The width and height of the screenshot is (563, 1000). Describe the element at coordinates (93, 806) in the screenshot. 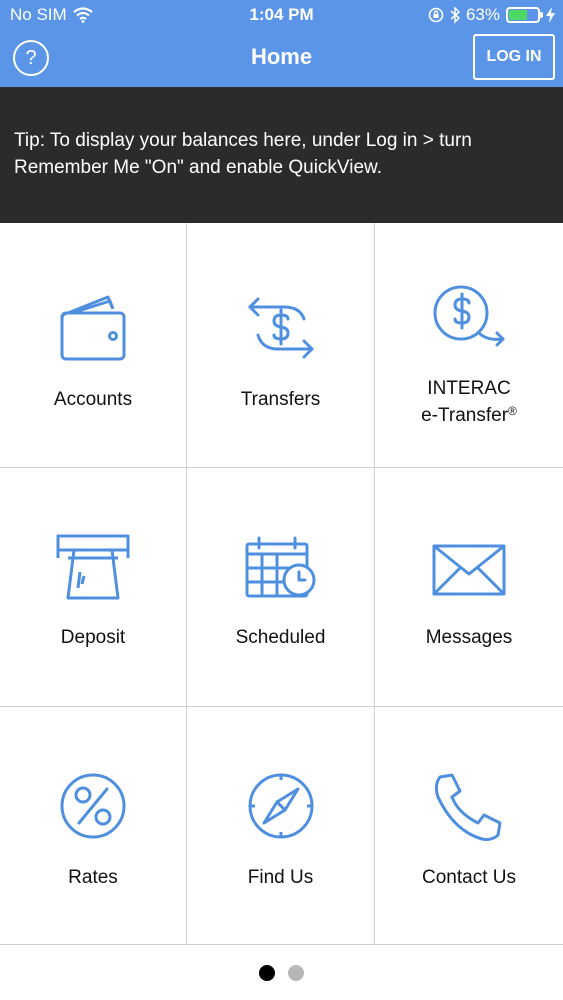

I see `percent-icon` at that location.